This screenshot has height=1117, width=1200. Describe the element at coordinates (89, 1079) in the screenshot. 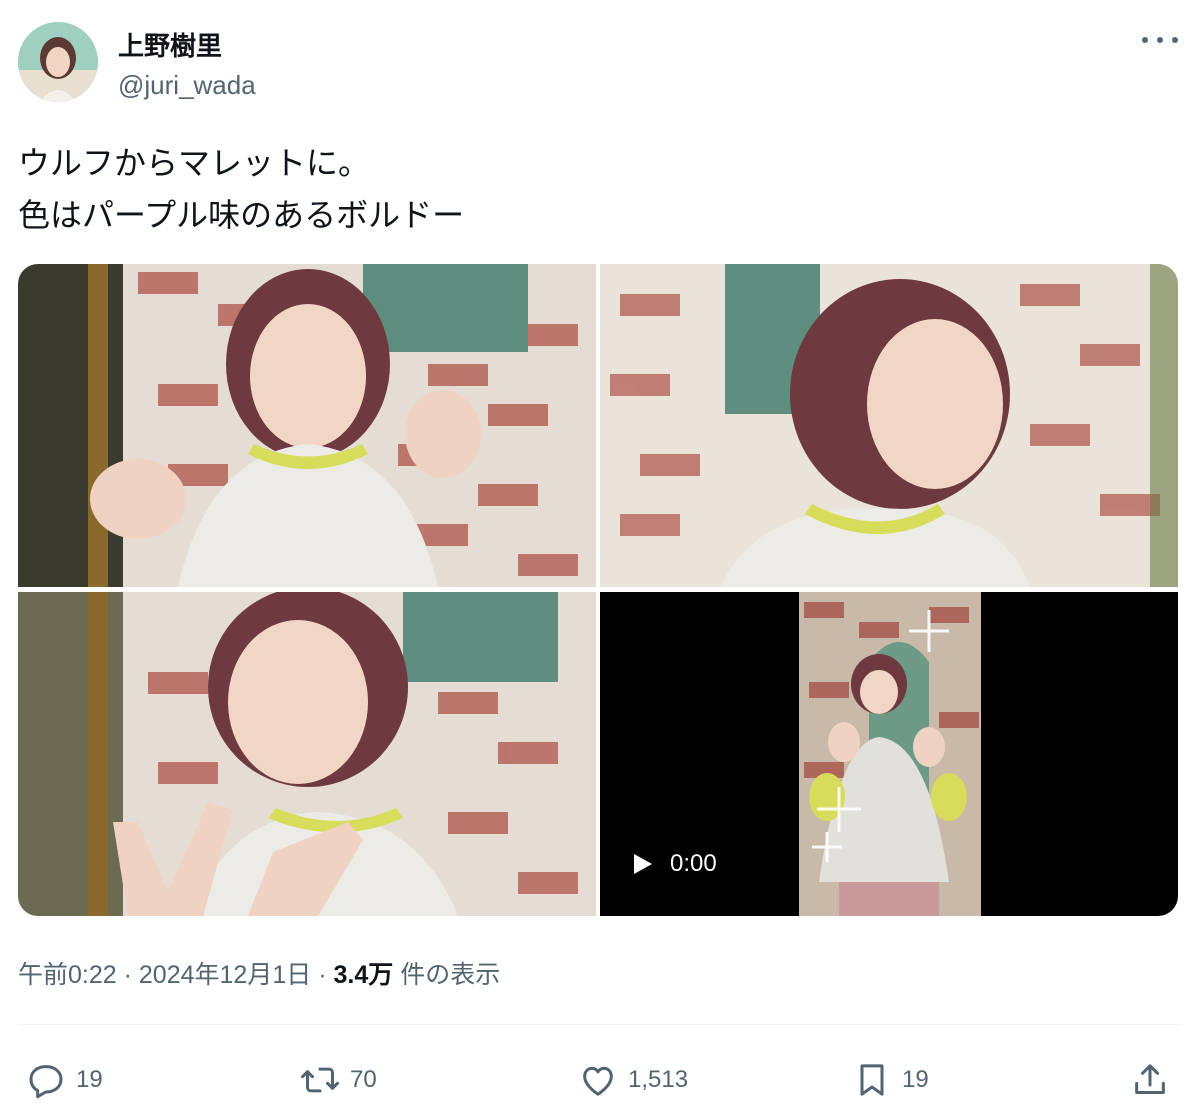

I see `reply-count: 19` at that location.